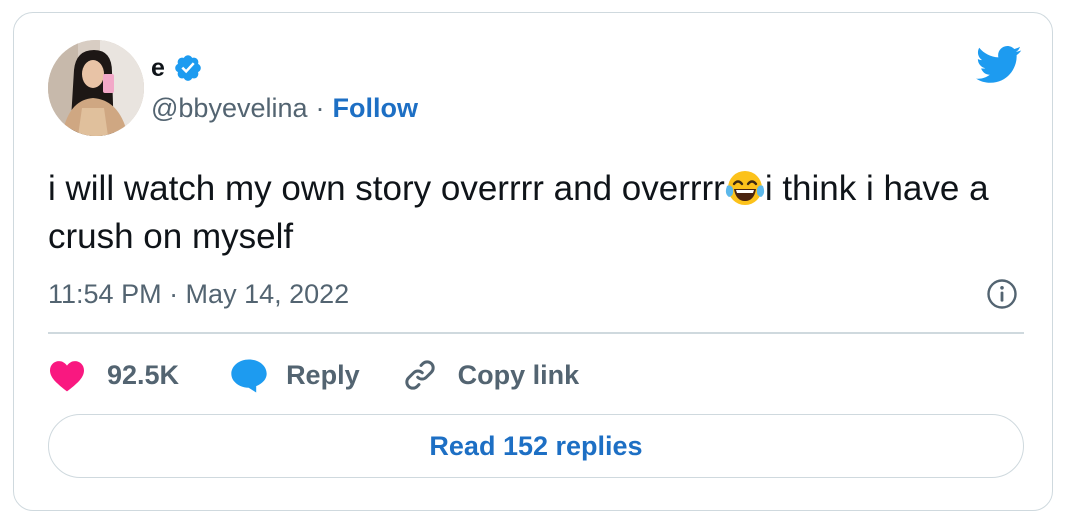 This screenshot has height=527, width=1066. Describe the element at coordinates (67, 376) in the screenshot. I see `heart-icon` at that location.